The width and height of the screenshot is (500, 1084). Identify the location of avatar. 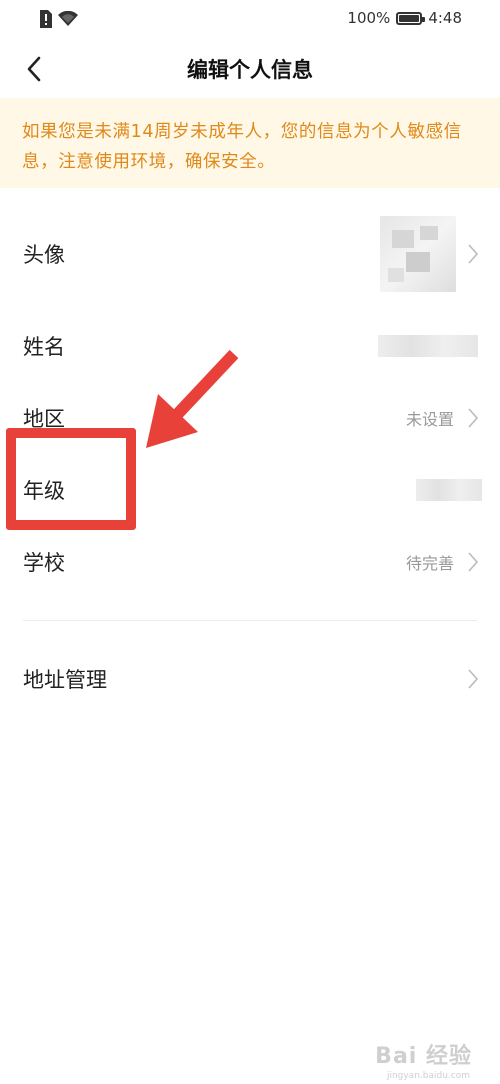
(418, 254).